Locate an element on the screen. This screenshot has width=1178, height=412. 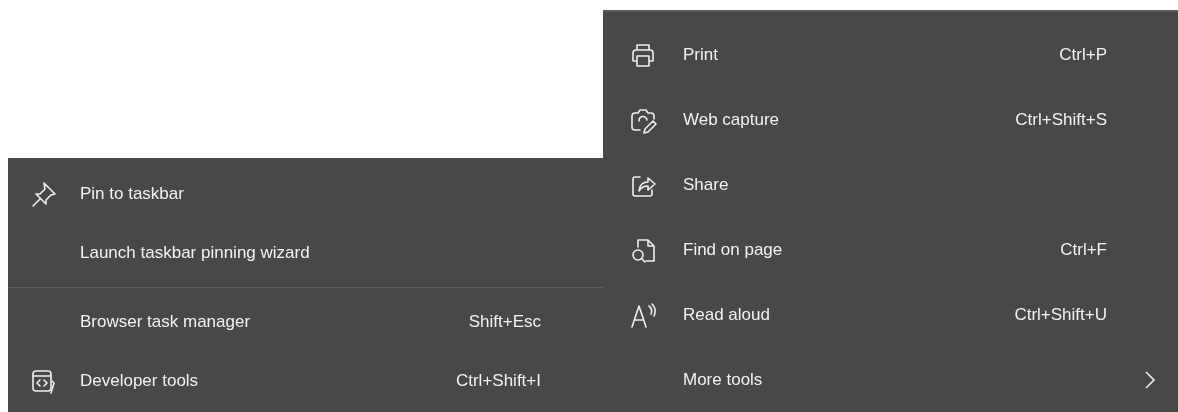
menu-item-label: Launch taskbar pinning wizard is located at coordinates (310, 252).